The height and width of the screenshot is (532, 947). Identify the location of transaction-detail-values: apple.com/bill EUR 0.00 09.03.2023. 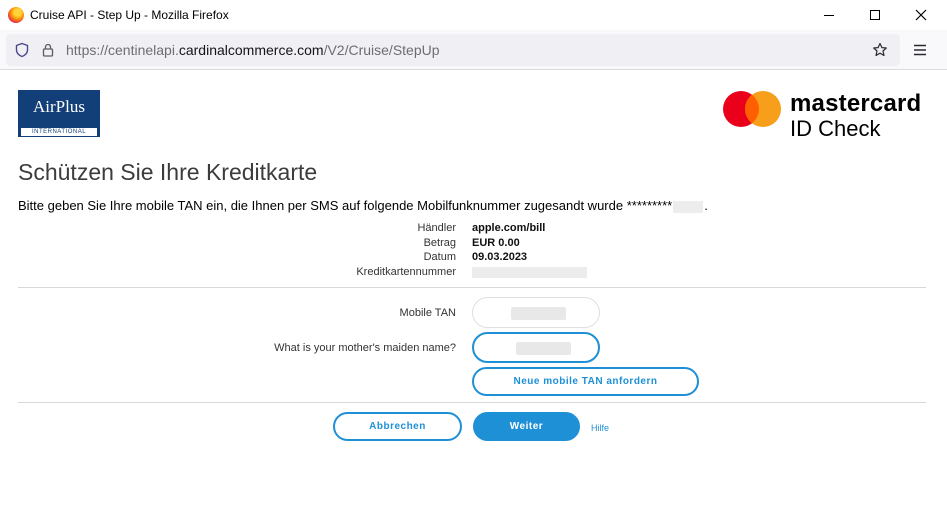
(572, 249).